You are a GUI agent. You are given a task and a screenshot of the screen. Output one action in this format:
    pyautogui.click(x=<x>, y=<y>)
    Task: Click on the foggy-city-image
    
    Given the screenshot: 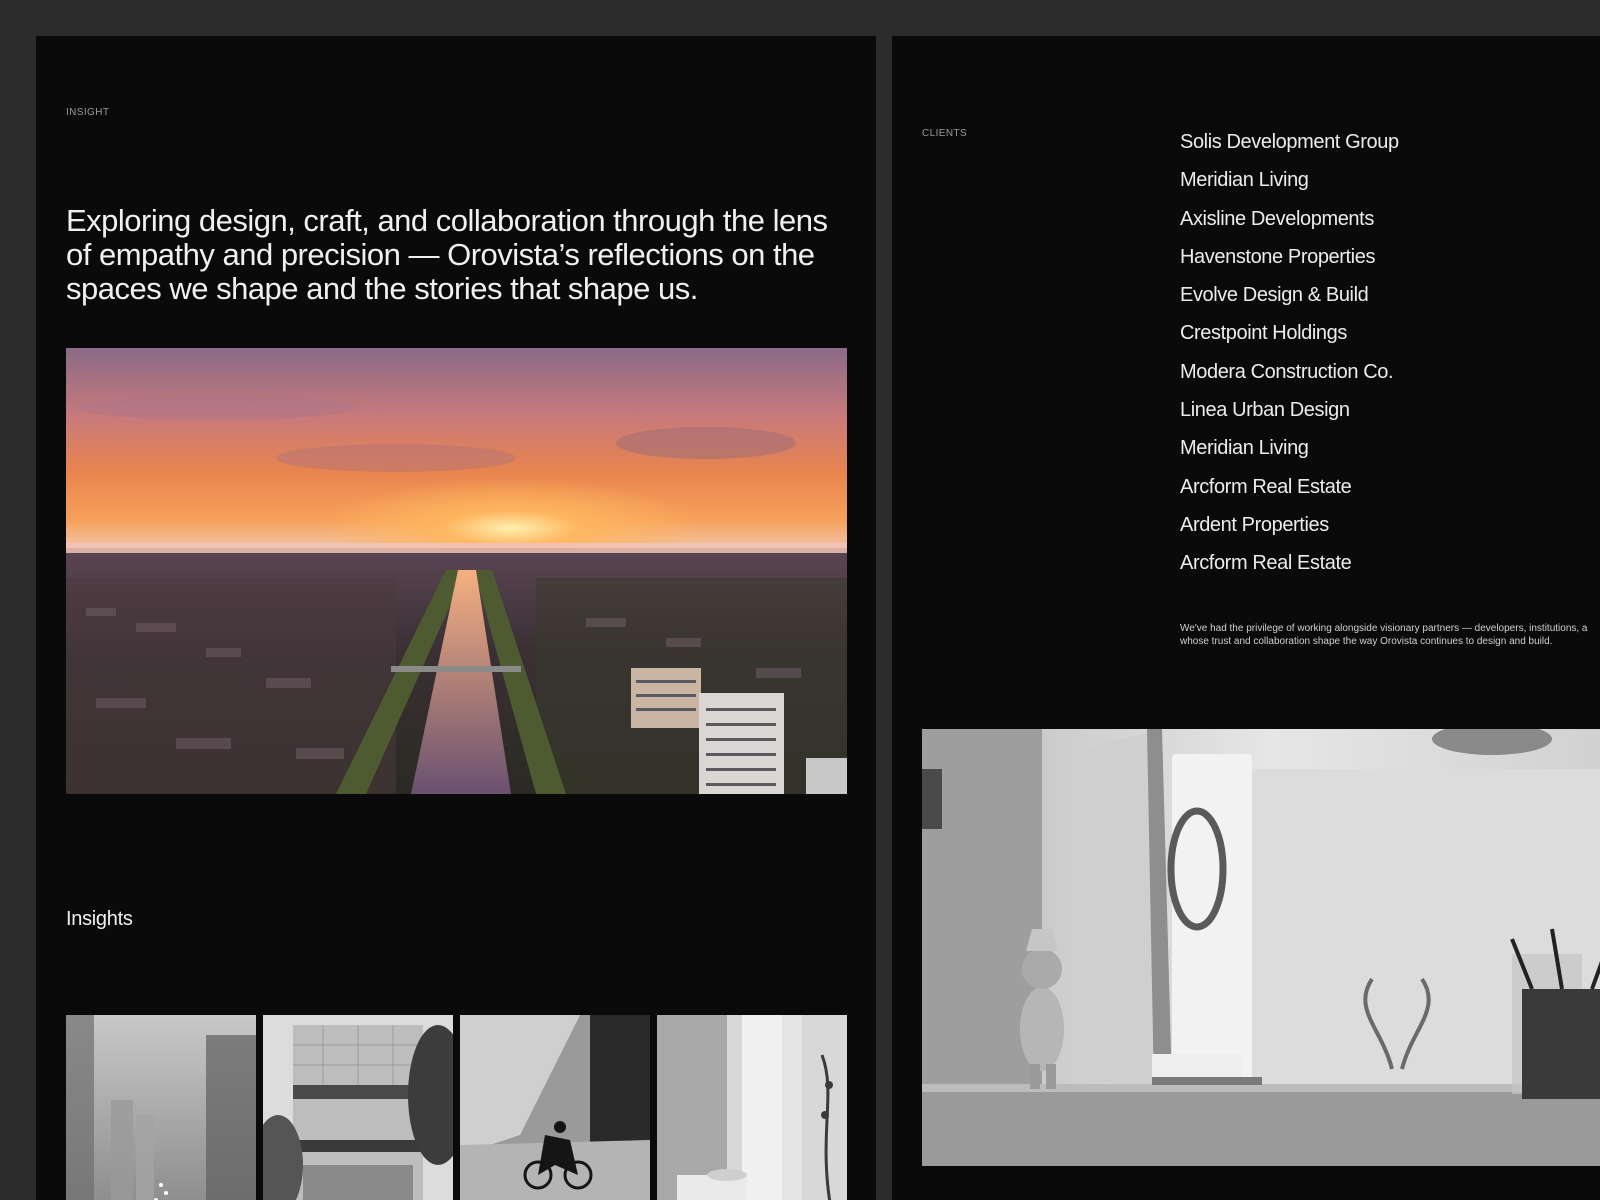 What is the action you would take?
    pyautogui.click(x=161, y=1107)
    